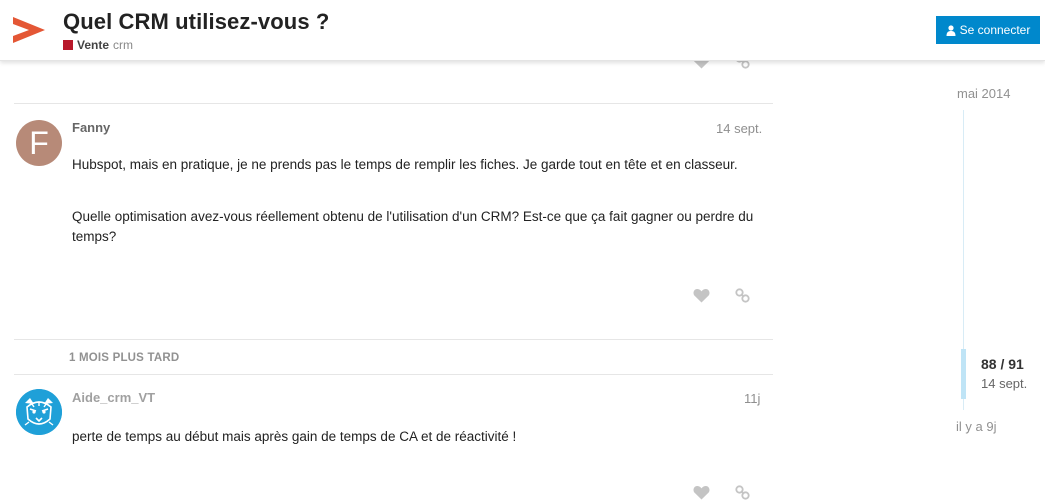 This screenshot has height=500, width=1045. I want to click on login-button: Se connecter, so click(988, 30).